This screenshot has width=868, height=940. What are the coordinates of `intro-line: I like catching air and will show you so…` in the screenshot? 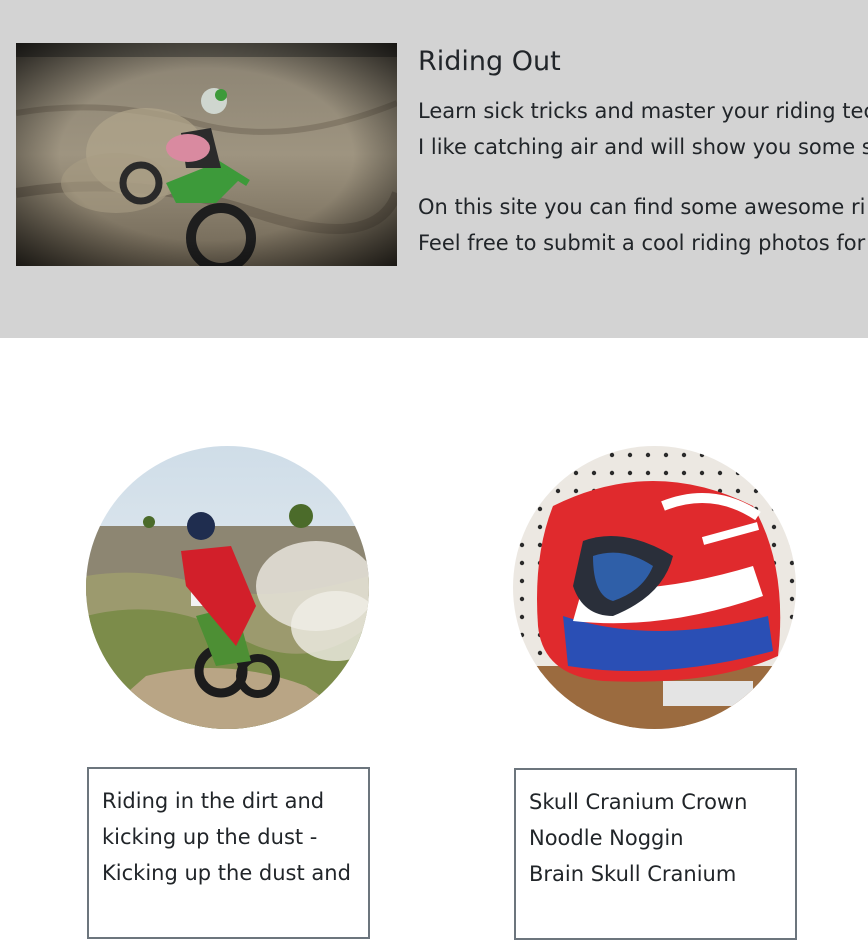 It's located at (643, 147).